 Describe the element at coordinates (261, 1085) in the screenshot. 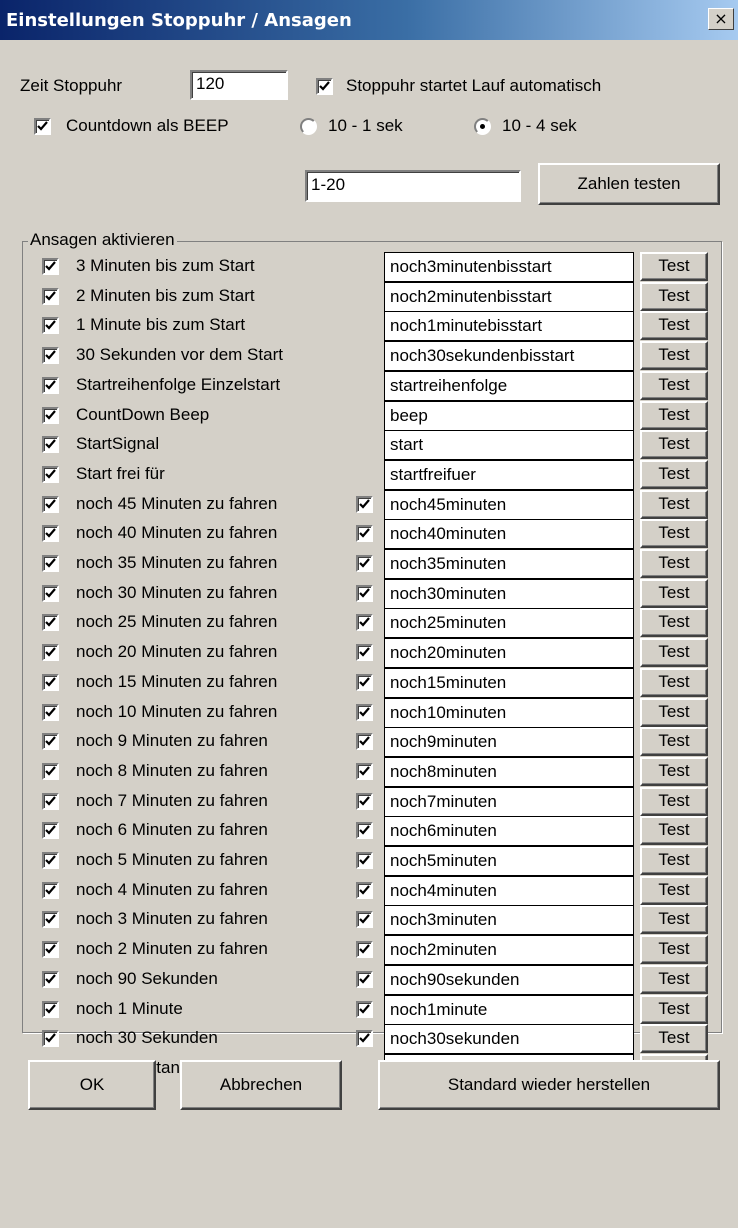

I see `cancel-button: Abbrechen` at that location.